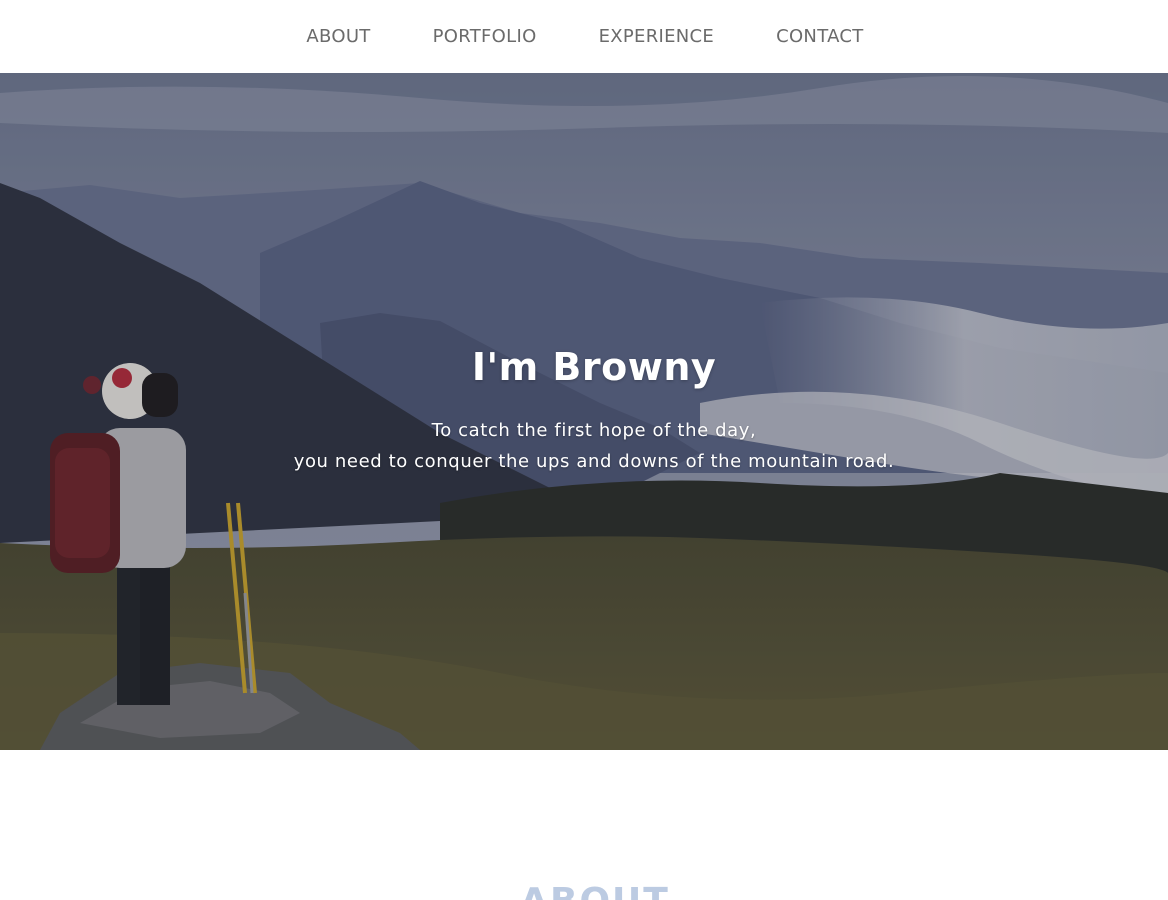 This screenshot has width=1168, height=900. What do you see at coordinates (594, 430) in the screenshot?
I see `hero-subtitle-line-1: To catch the first hope of the day,` at bounding box center [594, 430].